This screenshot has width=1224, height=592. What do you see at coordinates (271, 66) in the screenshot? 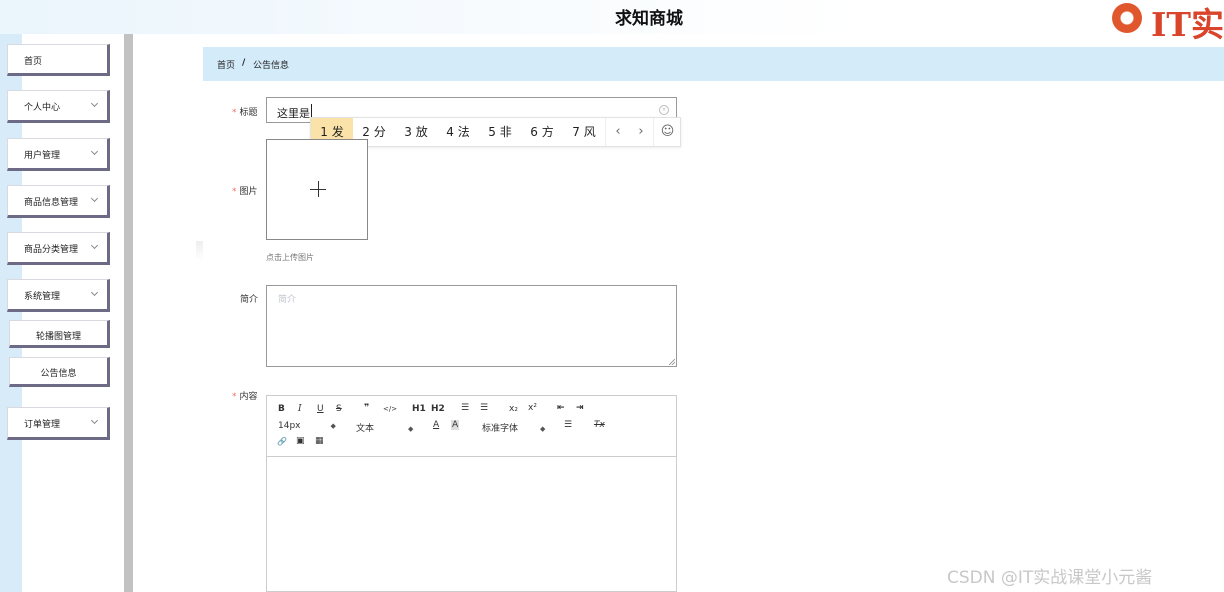
I see `breadcrumb-current: 公告信息` at bounding box center [271, 66].